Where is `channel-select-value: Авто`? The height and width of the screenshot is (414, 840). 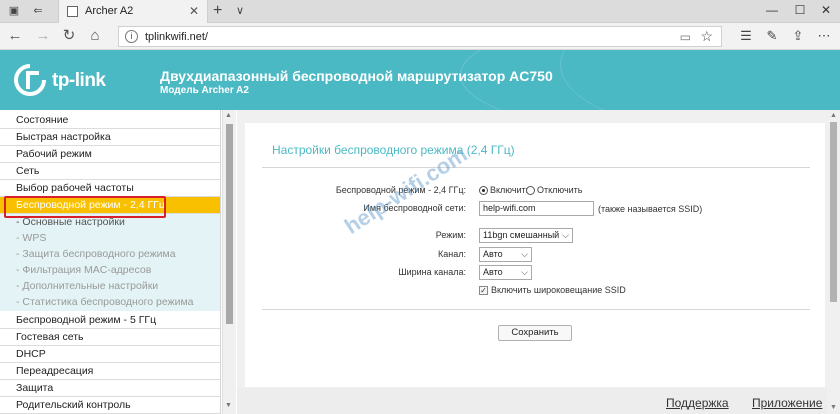
channel-select-value: Авто is located at coordinates (493, 254).